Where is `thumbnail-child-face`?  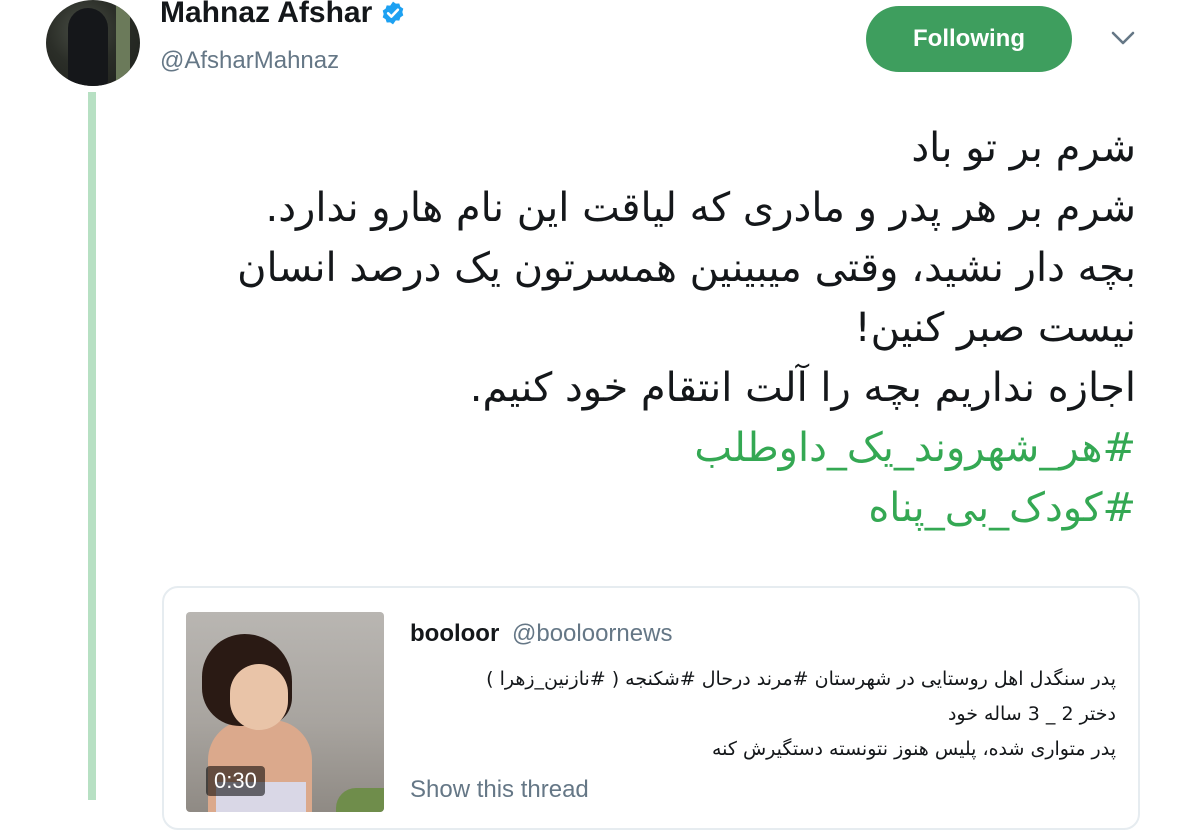
thumbnail-child-face is located at coordinates (259, 697).